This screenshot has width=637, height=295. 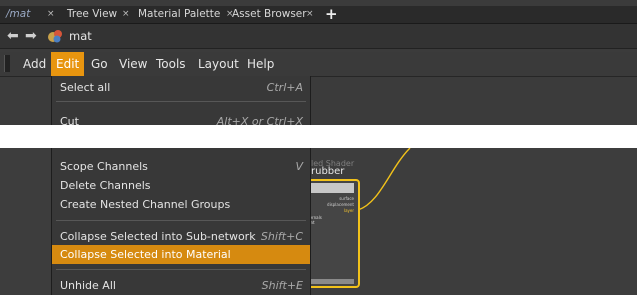 What do you see at coordinates (340, 204) in the screenshot?
I see `output-port-displacement: displacement` at bounding box center [340, 204].